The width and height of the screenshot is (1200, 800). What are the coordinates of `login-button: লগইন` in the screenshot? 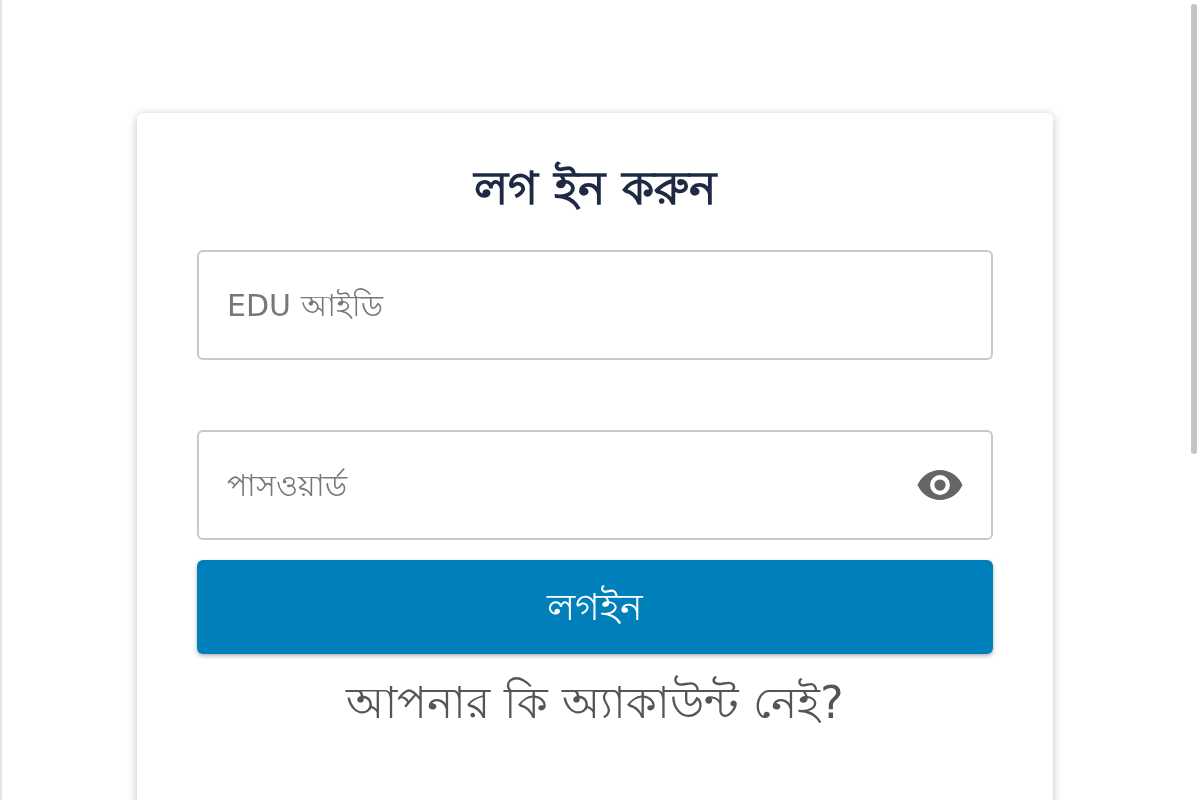 It's located at (595, 607).